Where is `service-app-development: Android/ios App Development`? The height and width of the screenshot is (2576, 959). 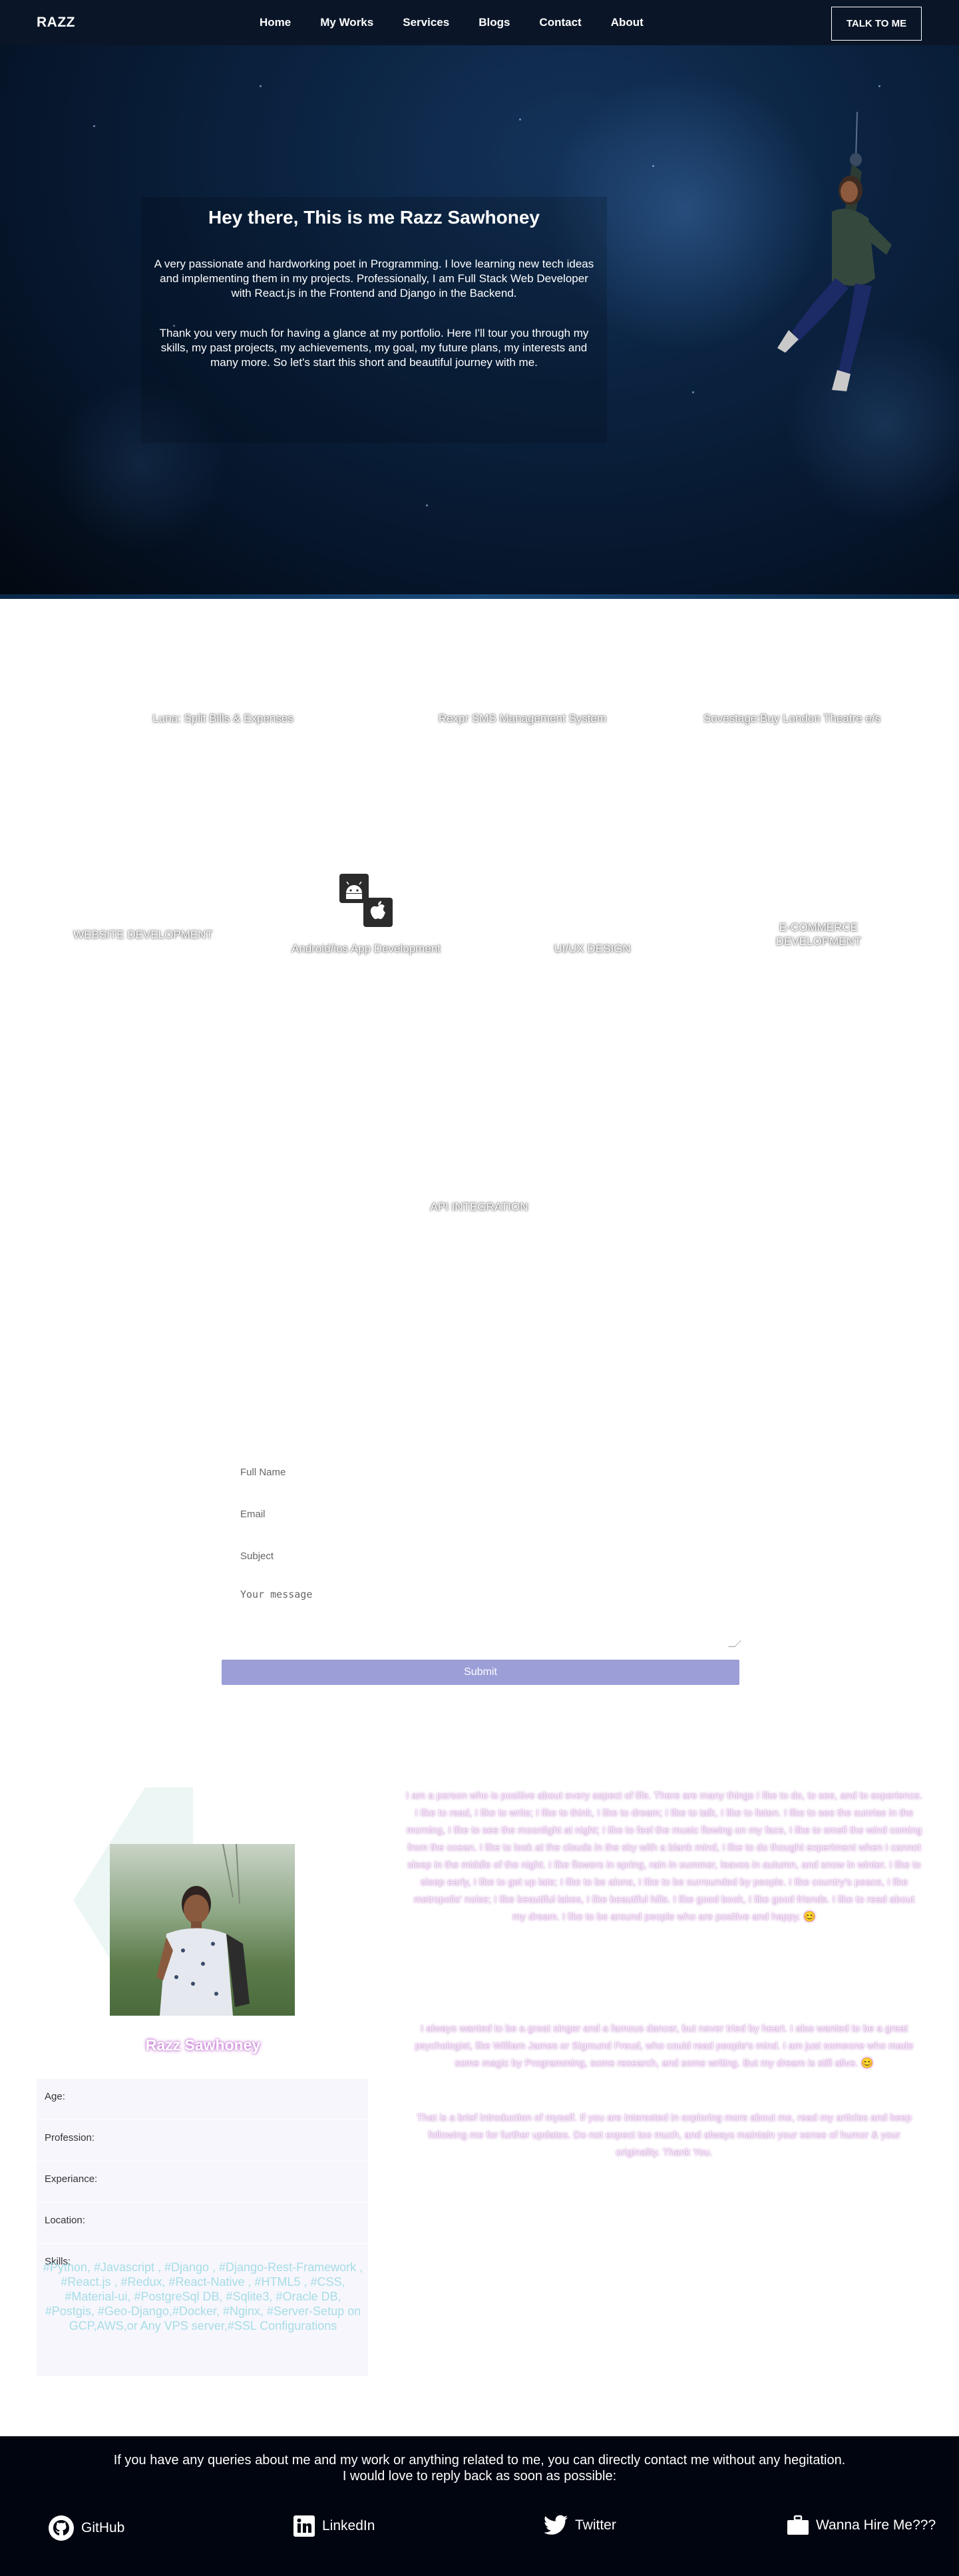
service-app-development: Android/ios App Development is located at coordinates (366, 949).